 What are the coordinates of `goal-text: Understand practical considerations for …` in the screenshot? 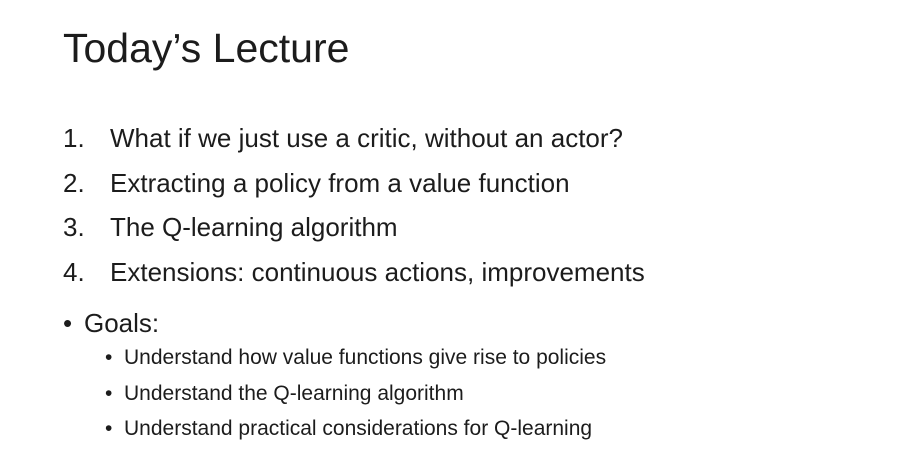 It's located at (358, 428).